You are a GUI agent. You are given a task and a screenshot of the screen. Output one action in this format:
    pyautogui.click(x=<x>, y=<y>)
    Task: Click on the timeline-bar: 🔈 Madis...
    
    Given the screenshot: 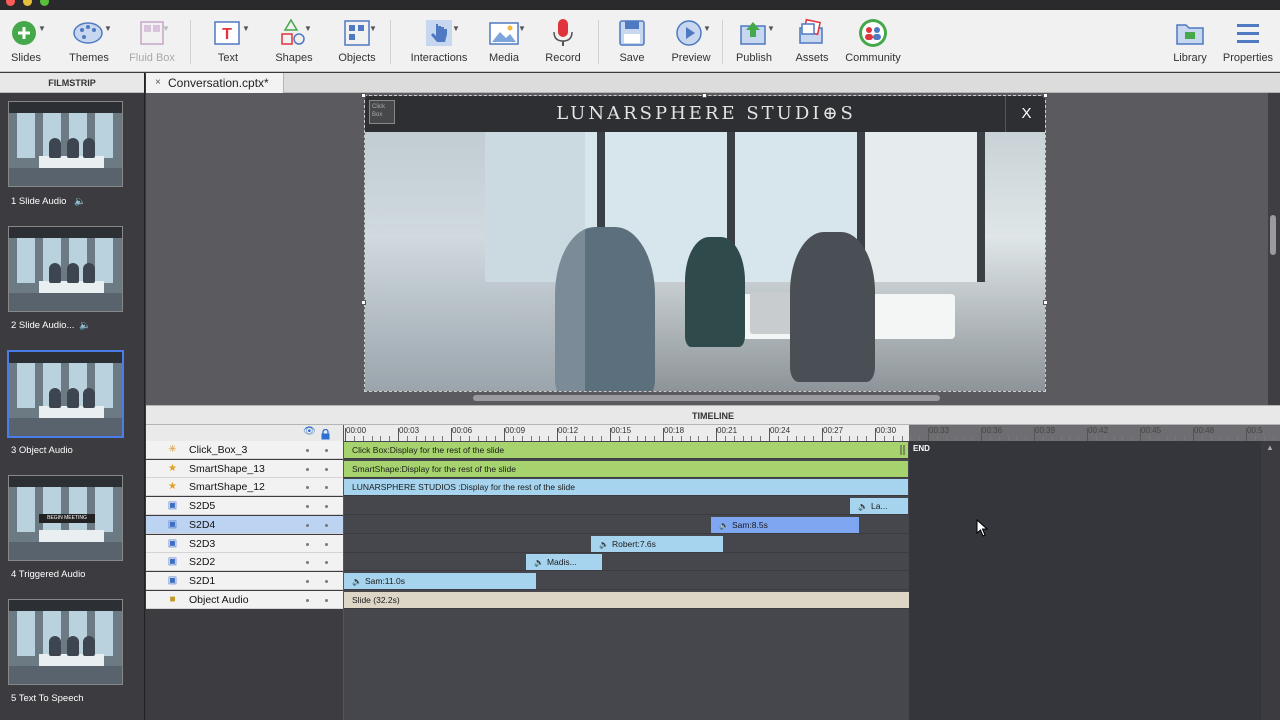 What is the action you would take?
    pyautogui.click(x=564, y=562)
    